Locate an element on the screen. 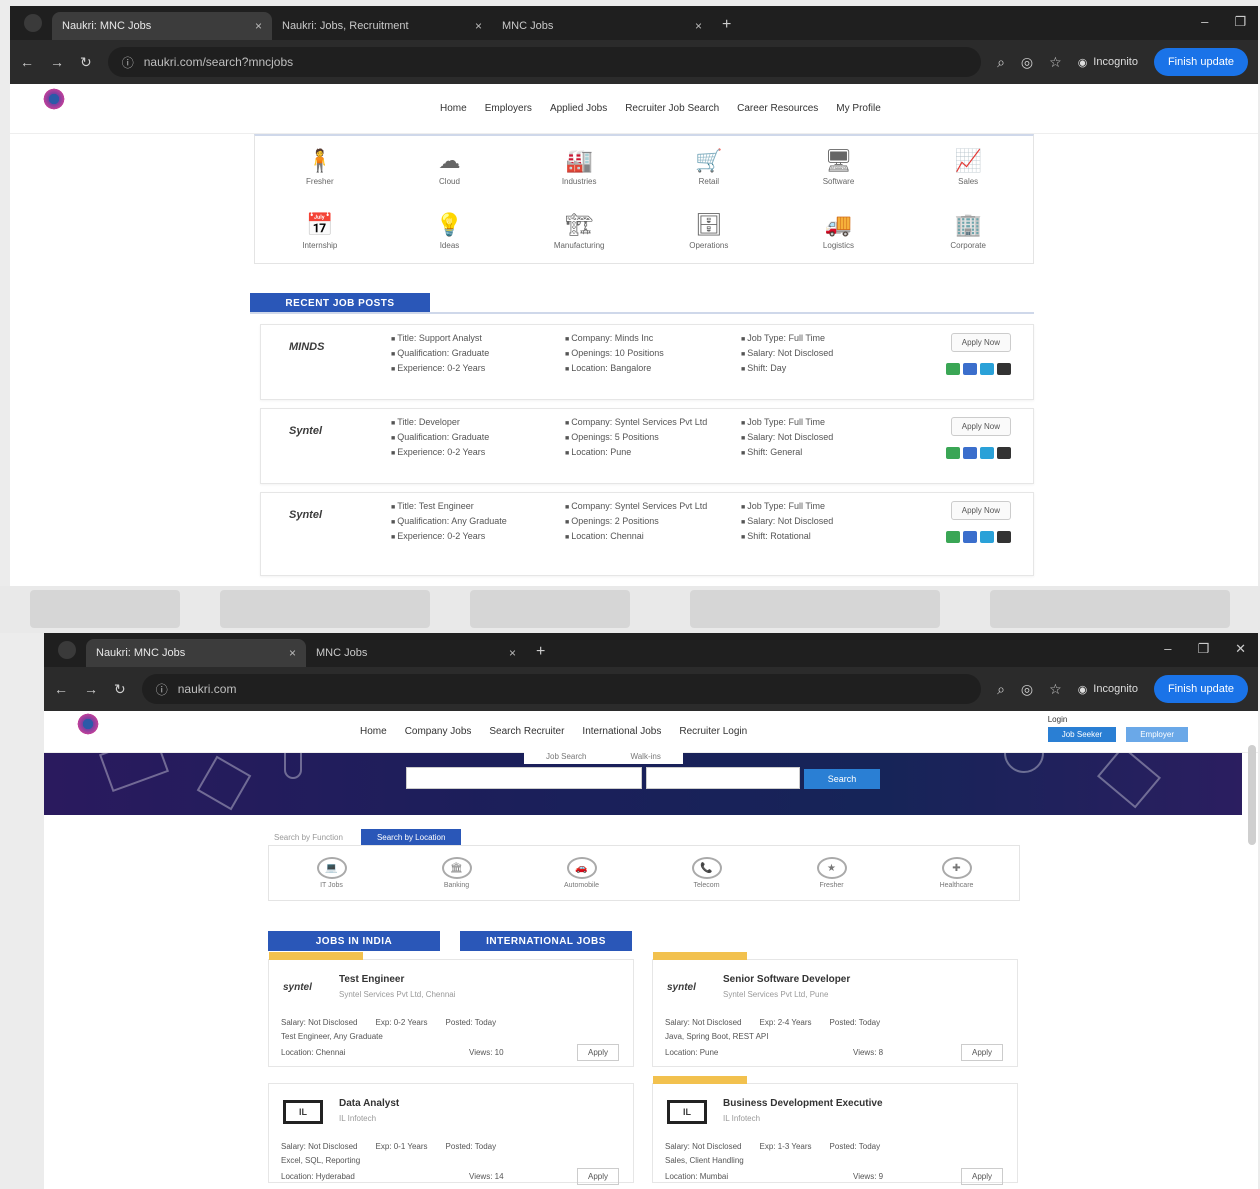 Image resolution: width=1260 pixels, height=1189 pixels. job-title: Senior Software Developer is located at coordinates (786, 979).